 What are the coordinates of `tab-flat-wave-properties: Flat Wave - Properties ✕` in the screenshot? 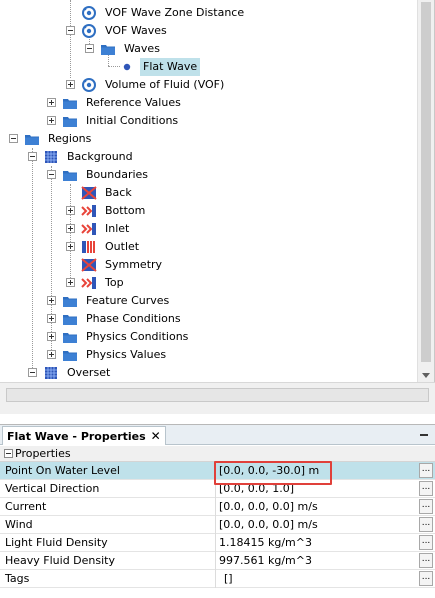 It's located at (84, 435).